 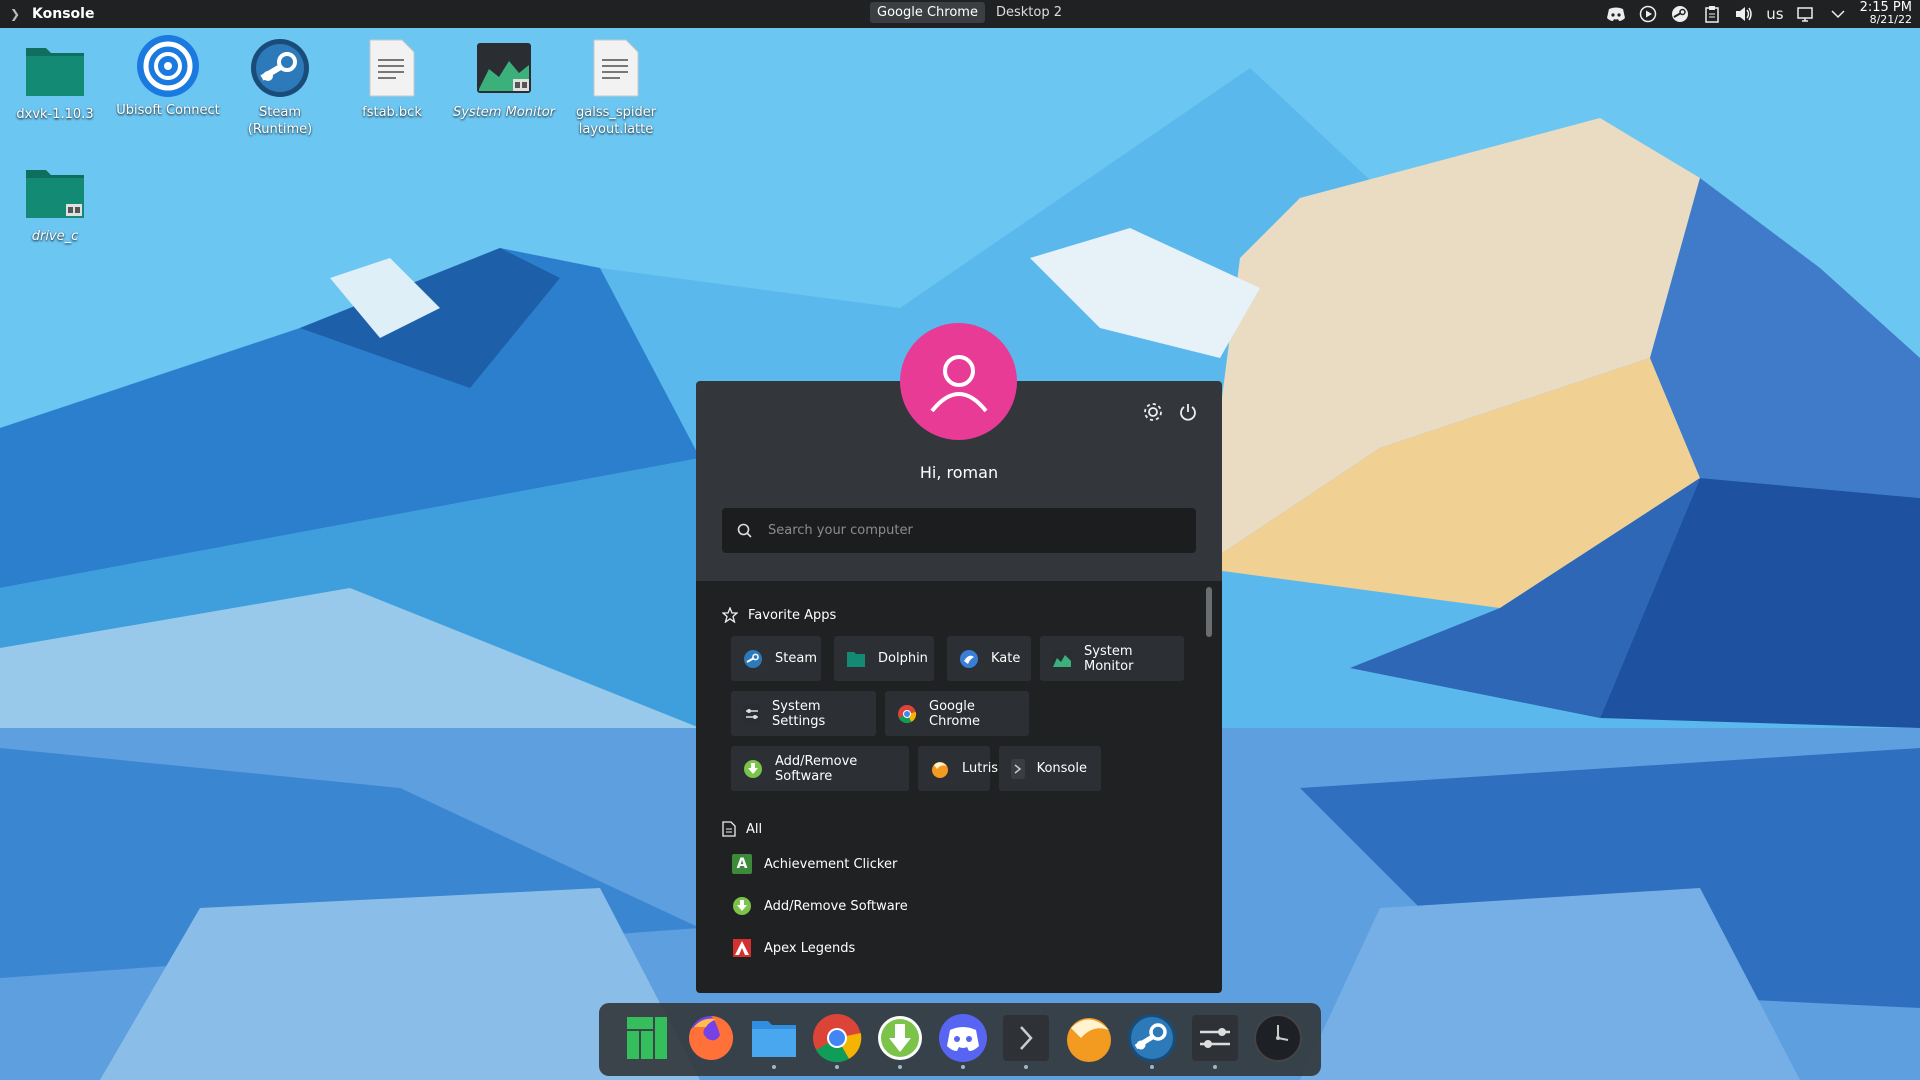 I want to click on manjaro-icon, so click(x=648, y=1038).